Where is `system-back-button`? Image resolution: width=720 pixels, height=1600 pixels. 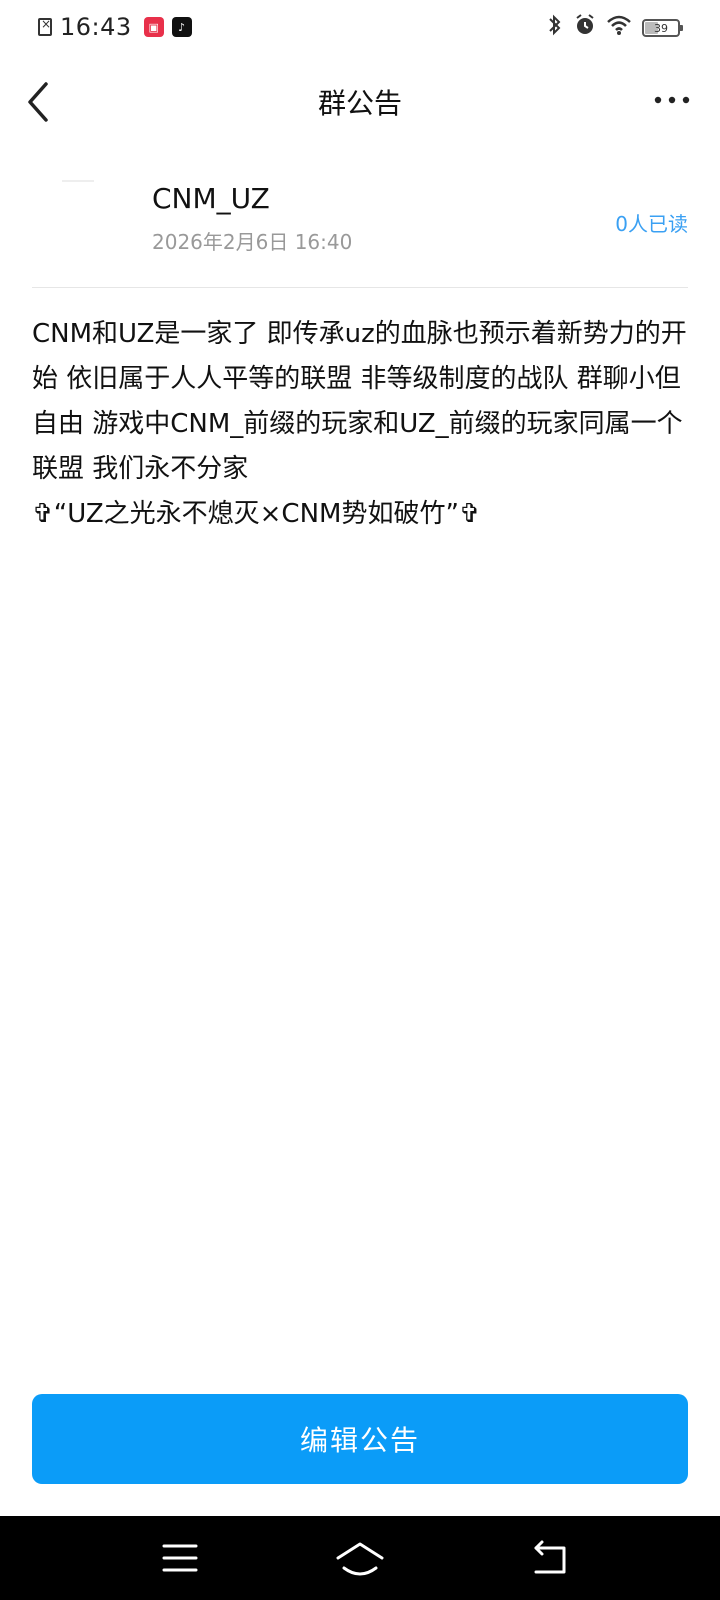
system-back-button is located at coordinates (550, 1558).